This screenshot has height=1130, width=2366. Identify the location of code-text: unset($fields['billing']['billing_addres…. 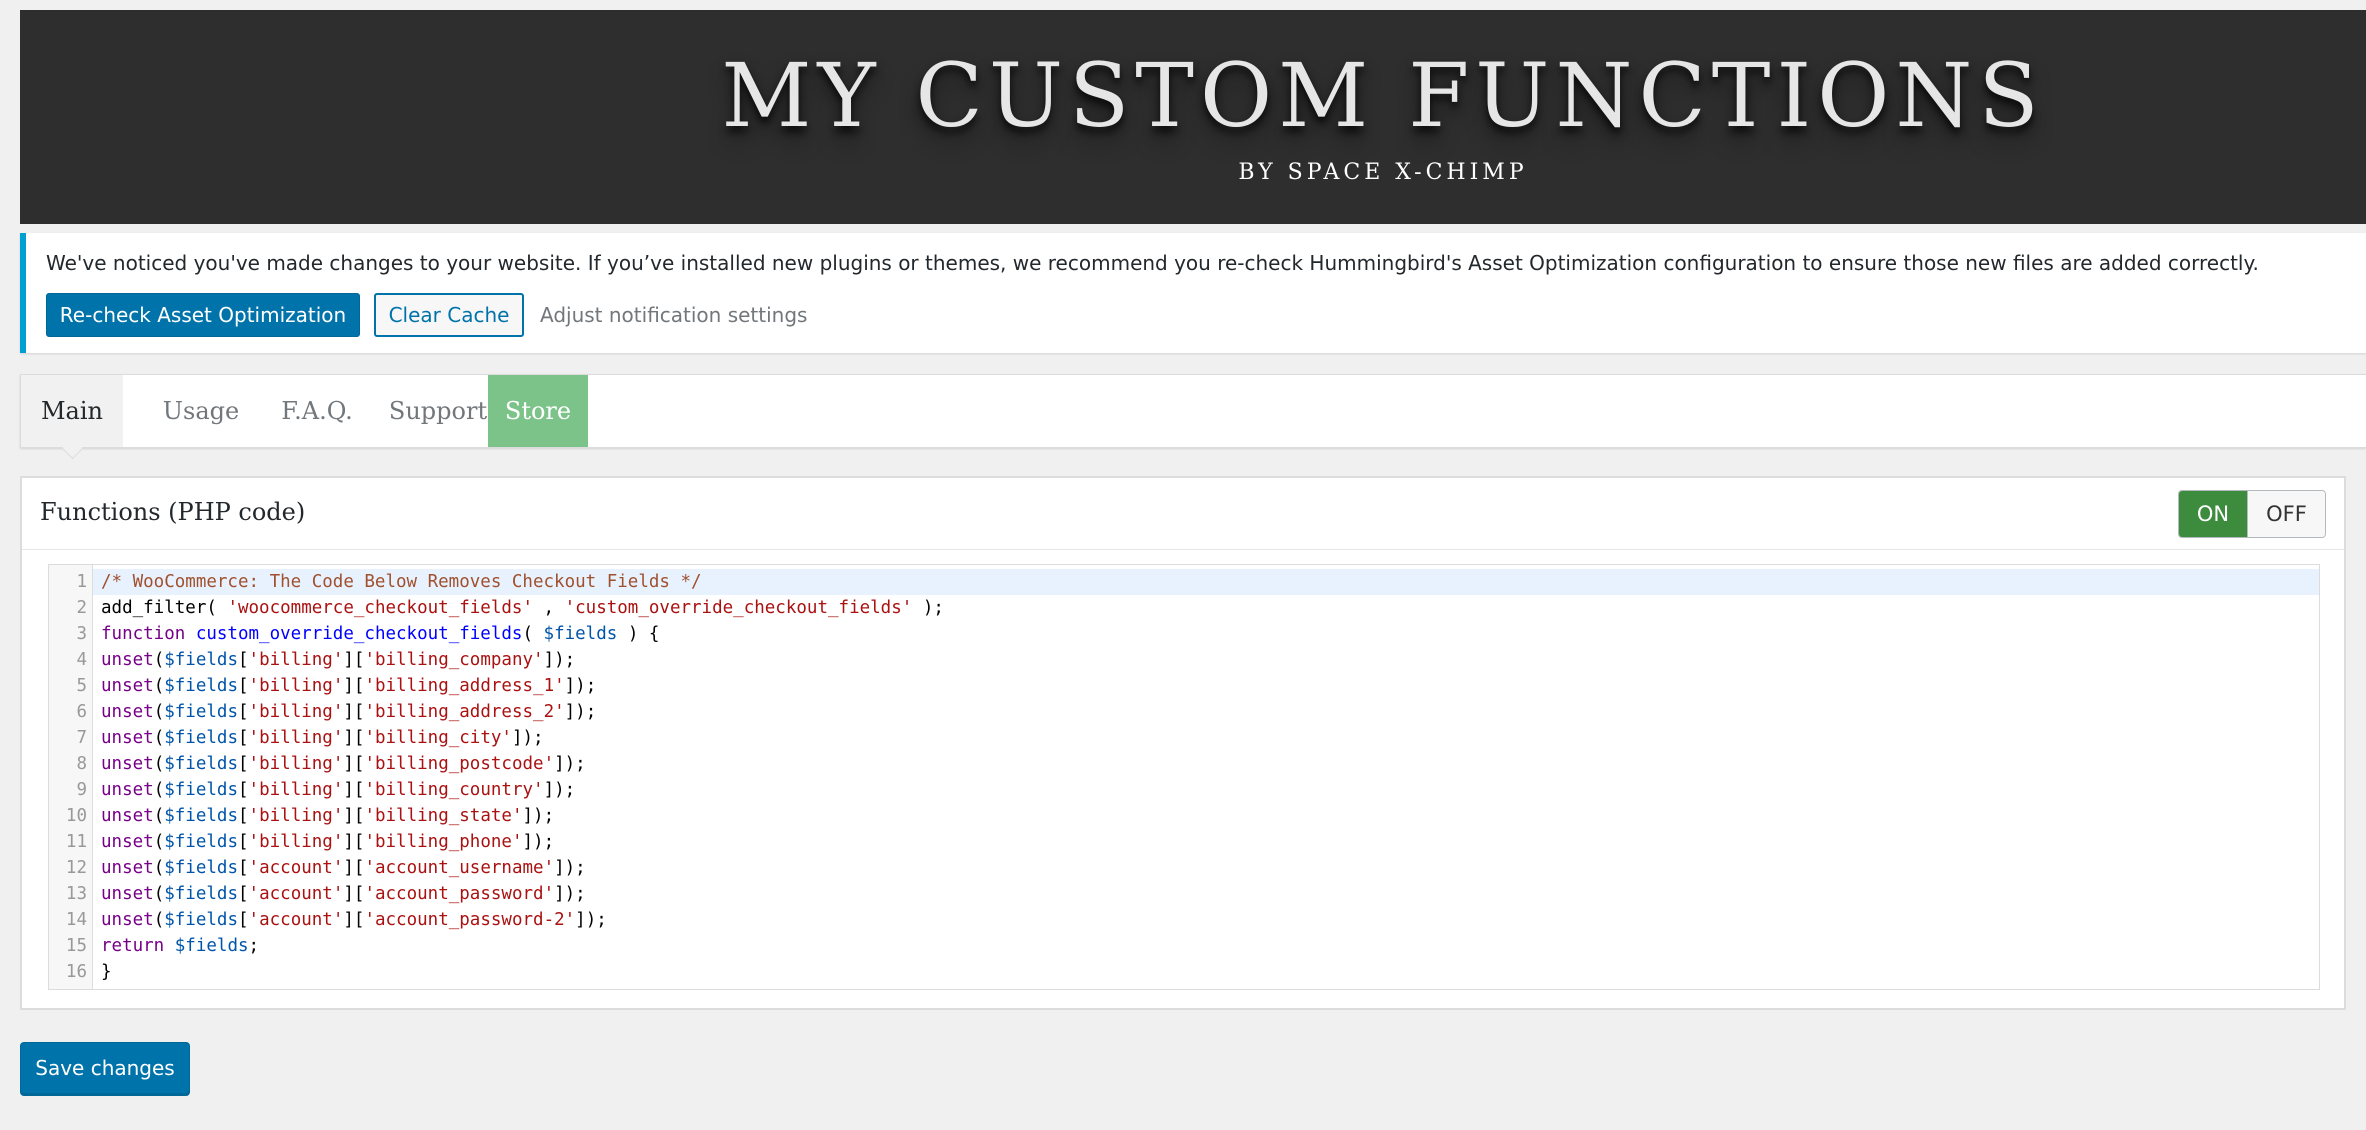
(348, 712).